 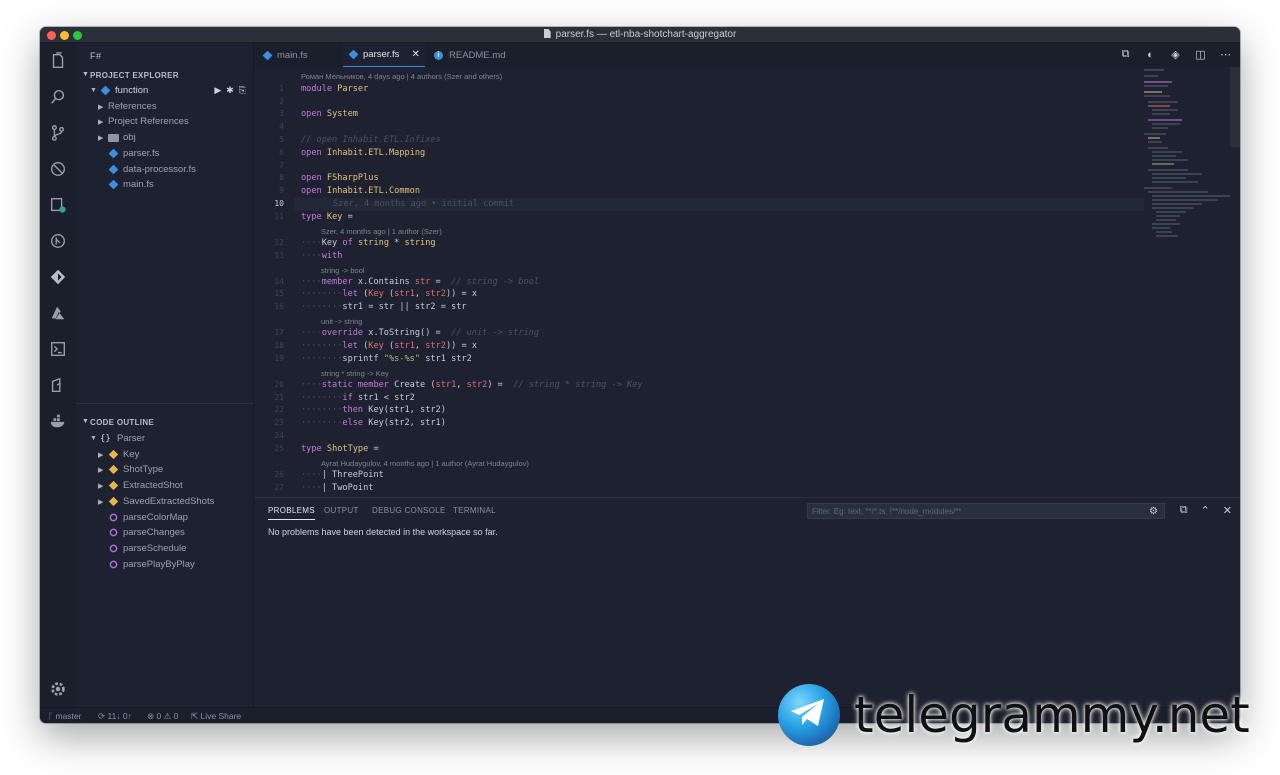 I want to click on compare-changes-icon: ⧉, so click(x=1125, y=54).